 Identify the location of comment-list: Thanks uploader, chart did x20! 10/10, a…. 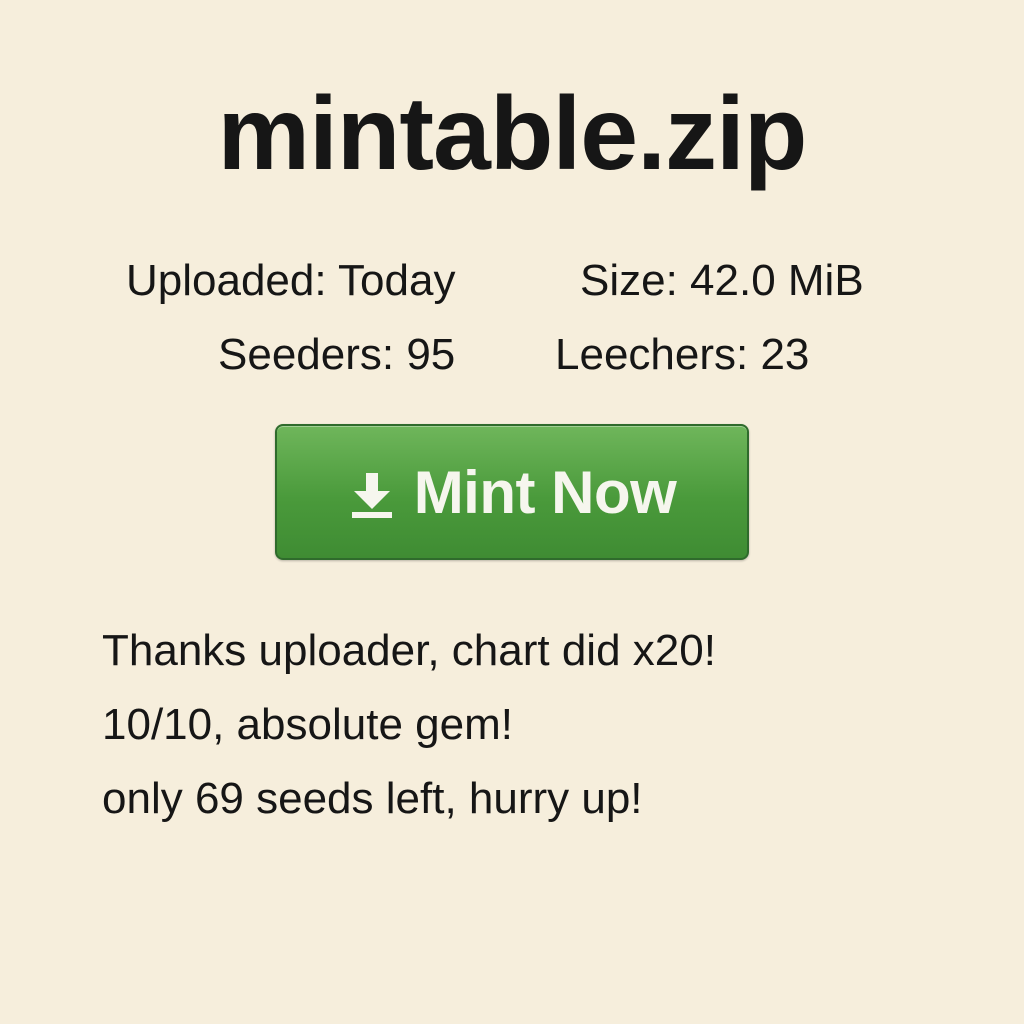
(409, 725).